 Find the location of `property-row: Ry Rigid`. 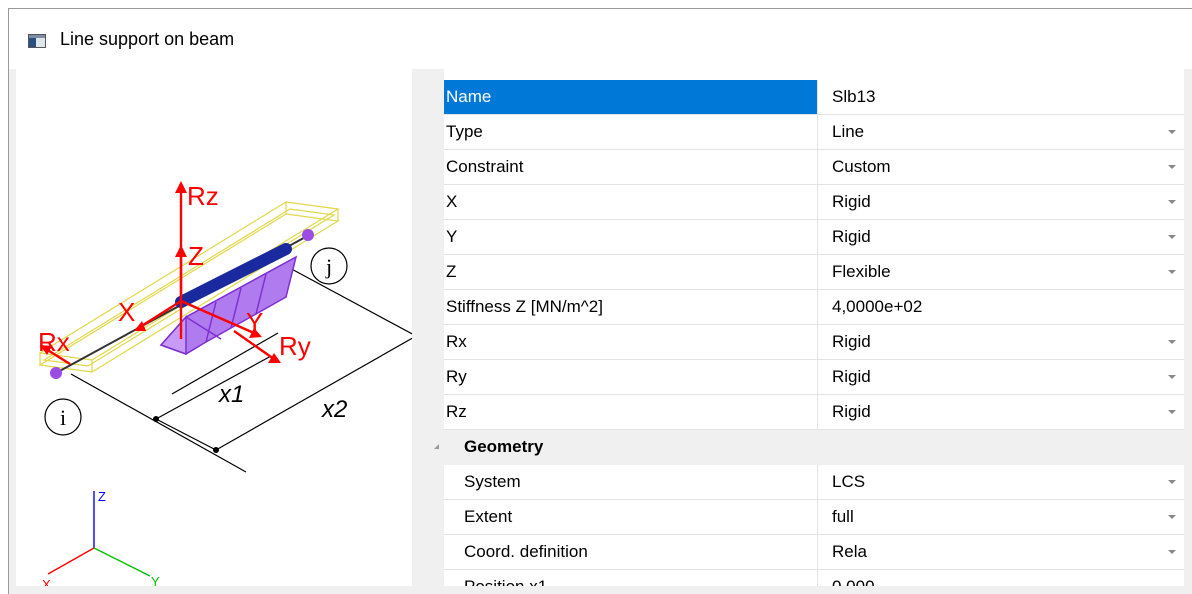

property-row: Ry Rigid is located at coordinates (814, 377).